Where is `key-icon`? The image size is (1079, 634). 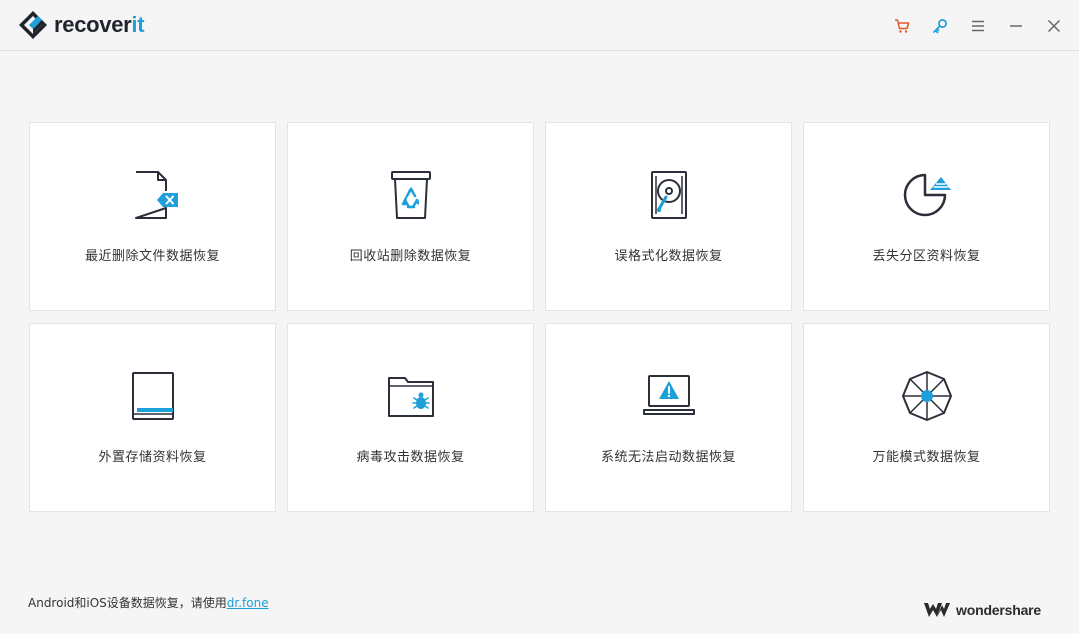 key-icon is located at coordinates (940, 26).